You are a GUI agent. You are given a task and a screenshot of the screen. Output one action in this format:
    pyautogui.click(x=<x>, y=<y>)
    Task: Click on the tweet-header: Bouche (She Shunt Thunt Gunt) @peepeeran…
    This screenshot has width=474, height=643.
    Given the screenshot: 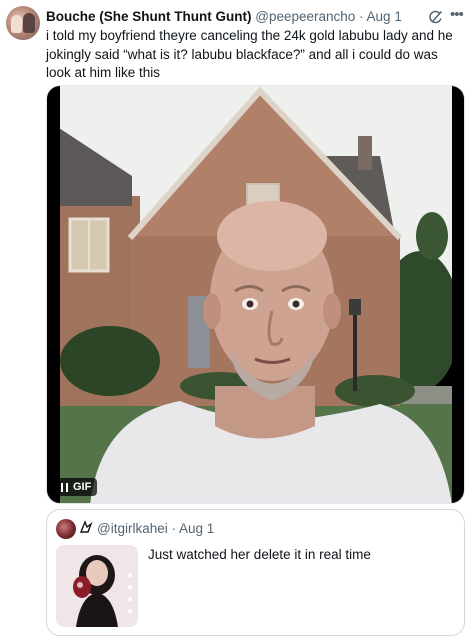 What is the action you would take?
    pyautogui.click(x=236, y=17)
    